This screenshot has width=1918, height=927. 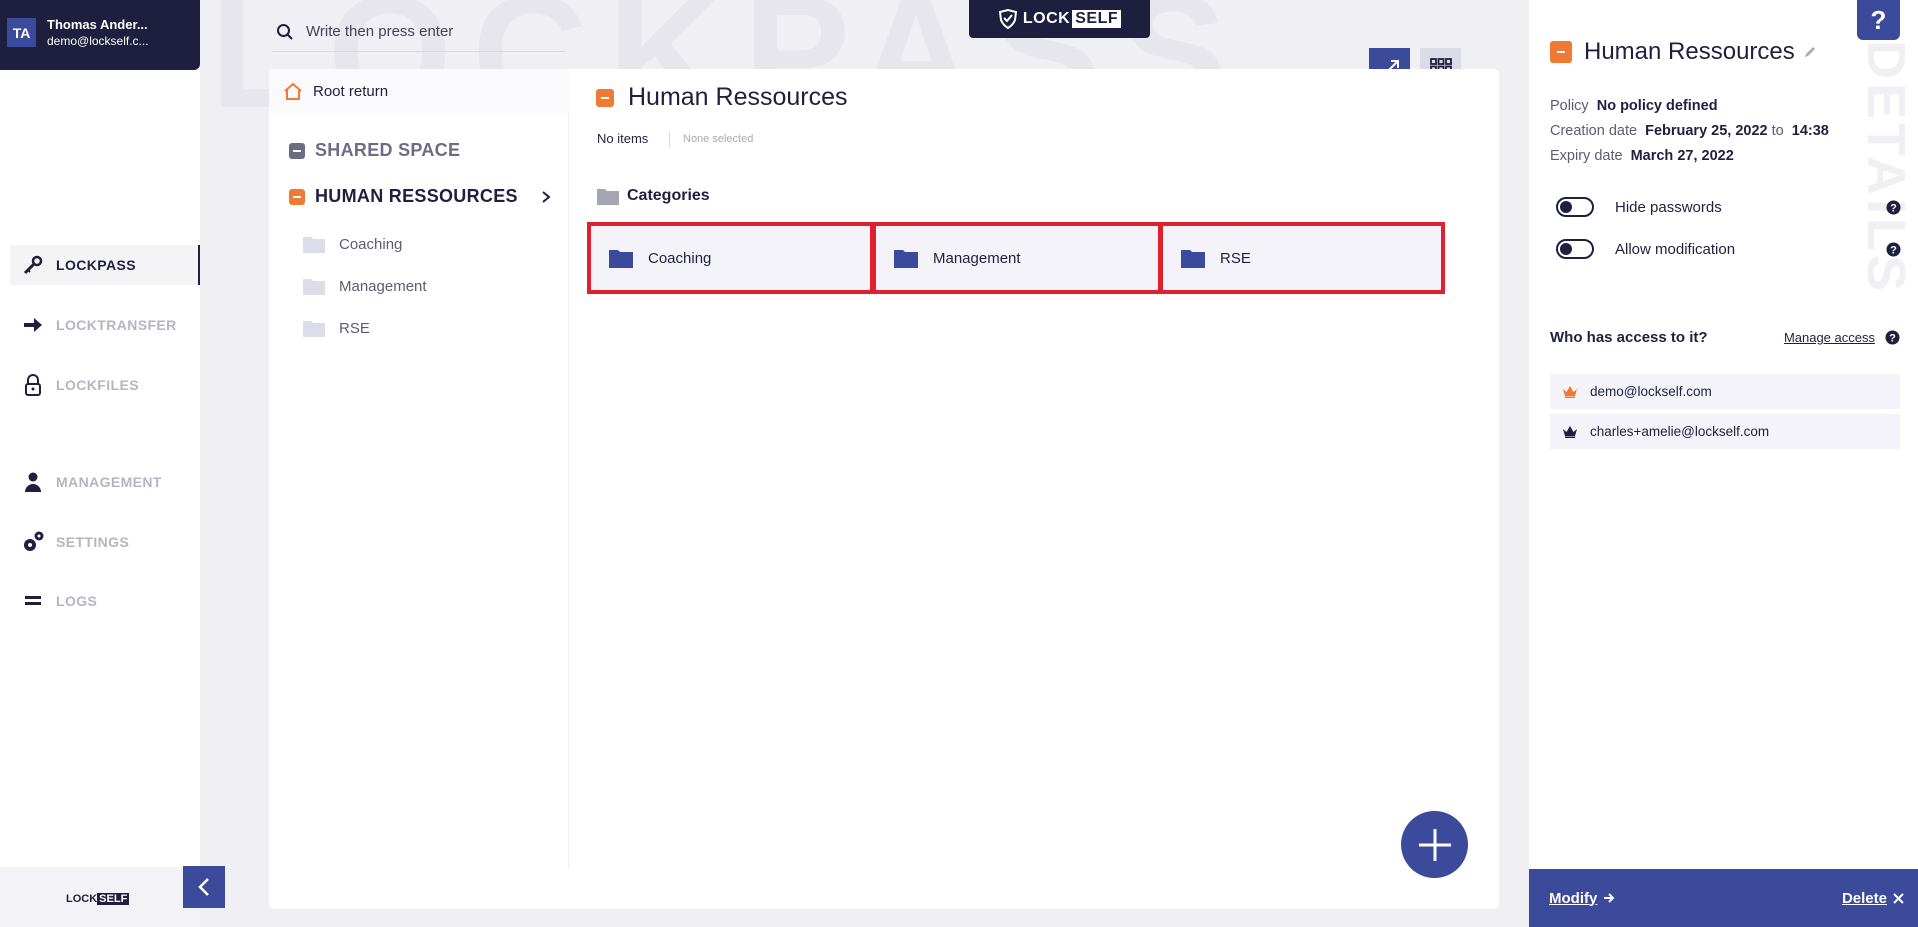 I want to click on category-card-coaching: Coaching, so click(x=730, y=258).